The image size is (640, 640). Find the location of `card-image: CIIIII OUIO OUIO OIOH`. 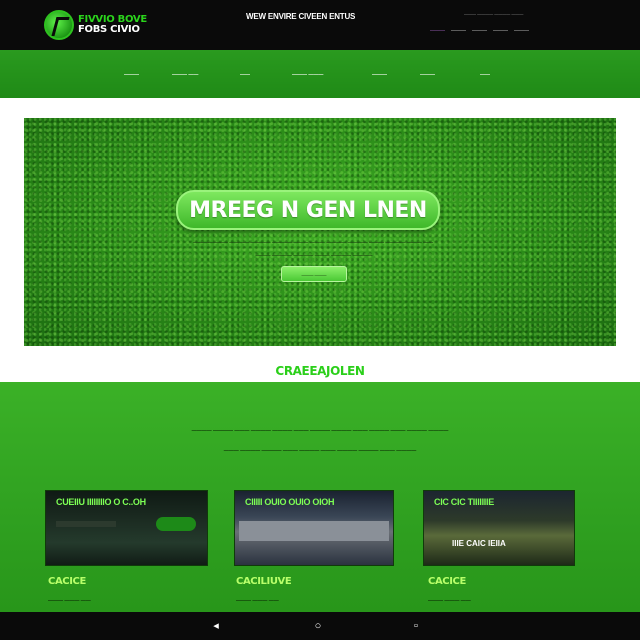

card-image: CIIIII OUIO OUIO OIOH is located at coordinates (314, 528).